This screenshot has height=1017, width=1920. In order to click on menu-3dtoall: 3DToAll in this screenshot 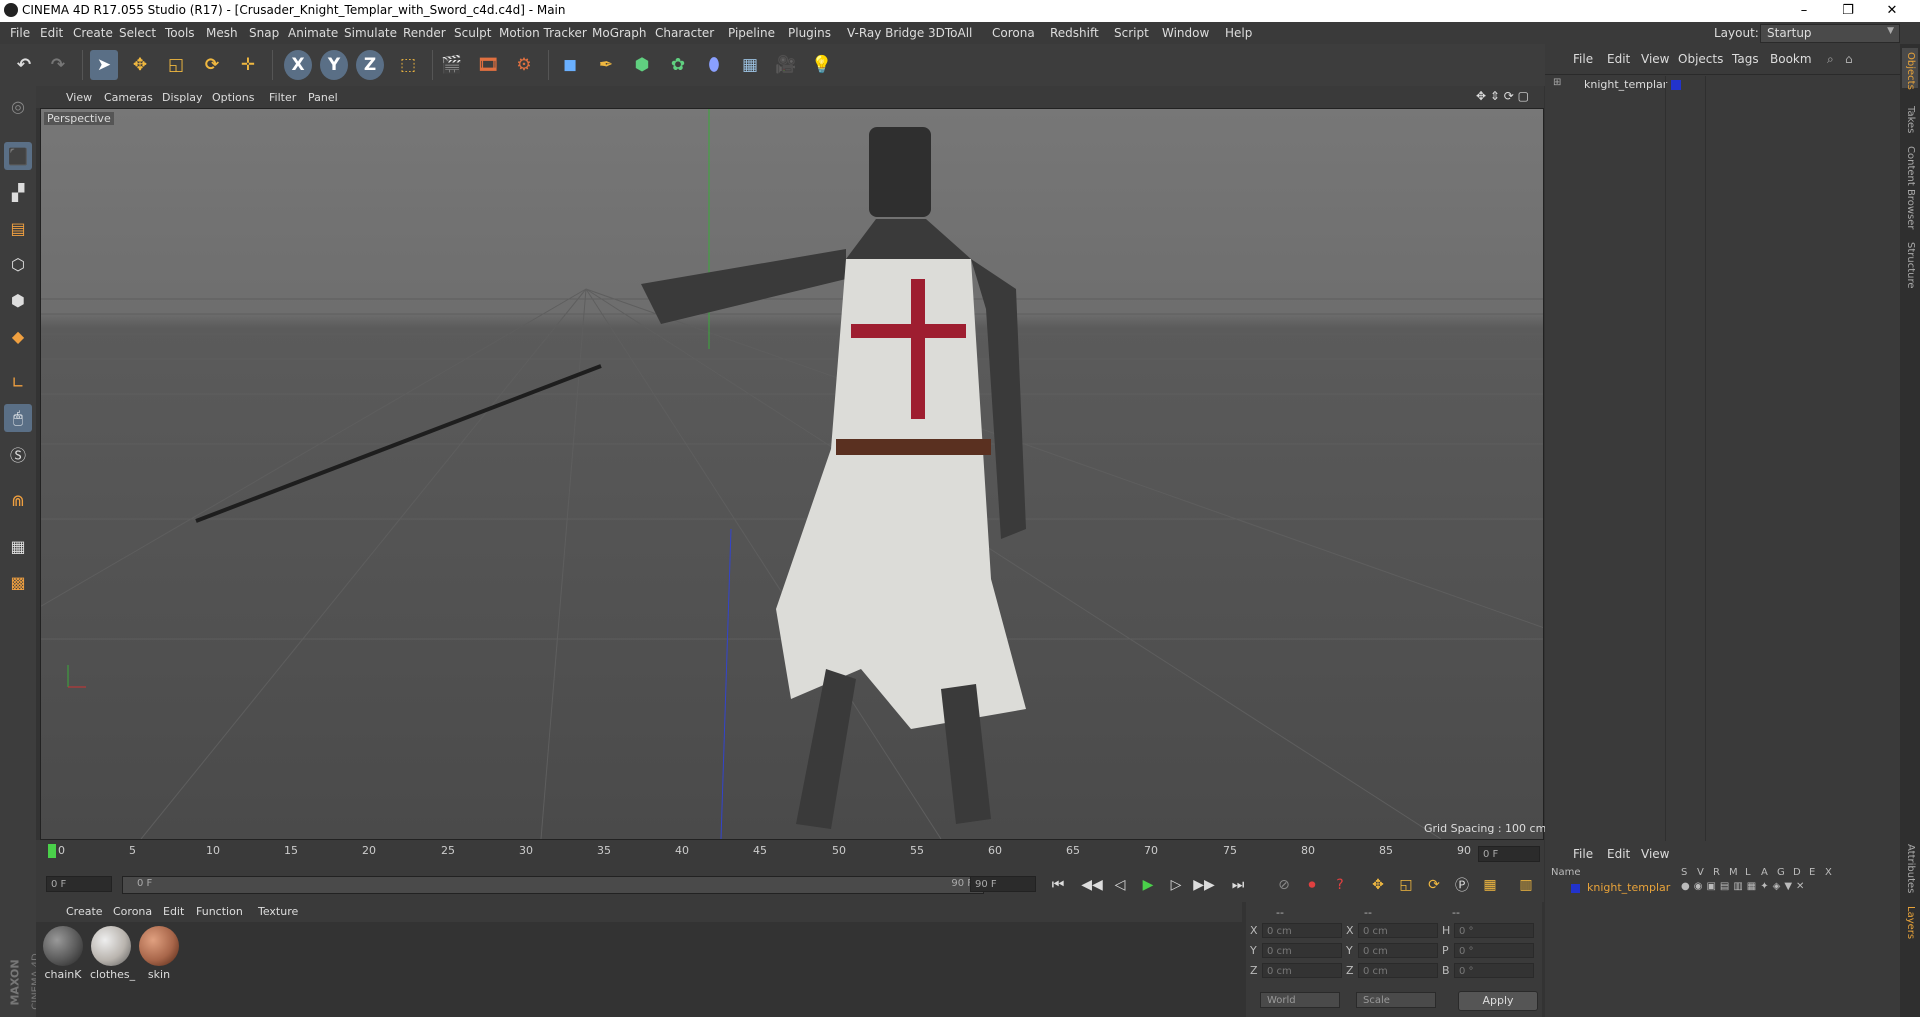, I will do `click(950, 33)`.